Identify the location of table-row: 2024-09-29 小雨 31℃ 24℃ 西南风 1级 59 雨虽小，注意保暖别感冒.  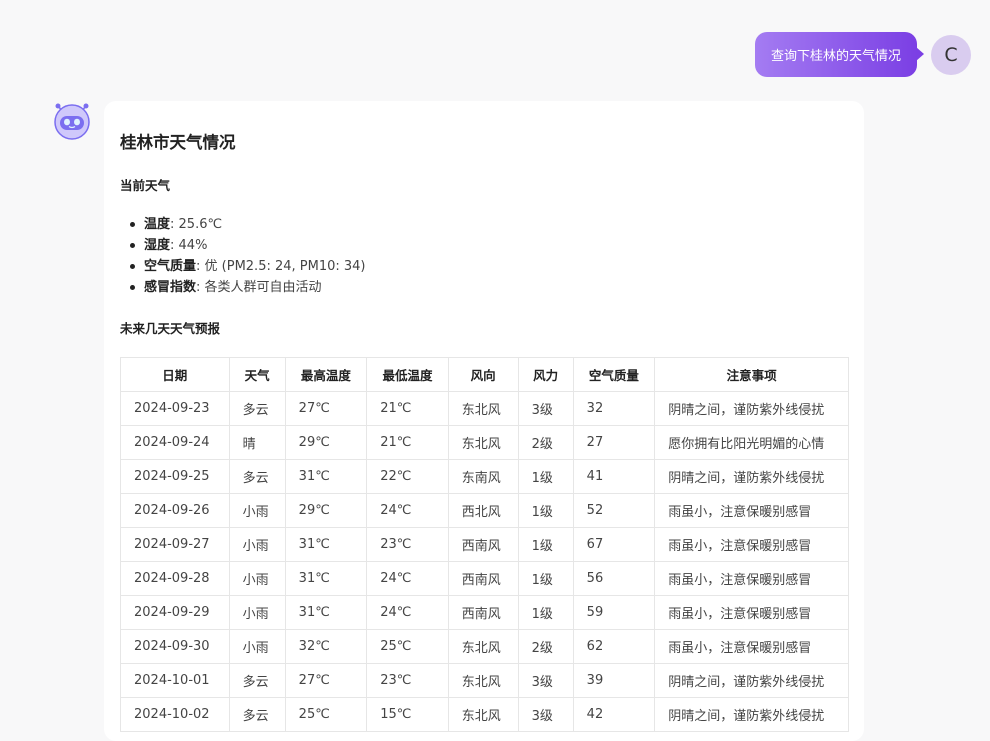
(484, 612).